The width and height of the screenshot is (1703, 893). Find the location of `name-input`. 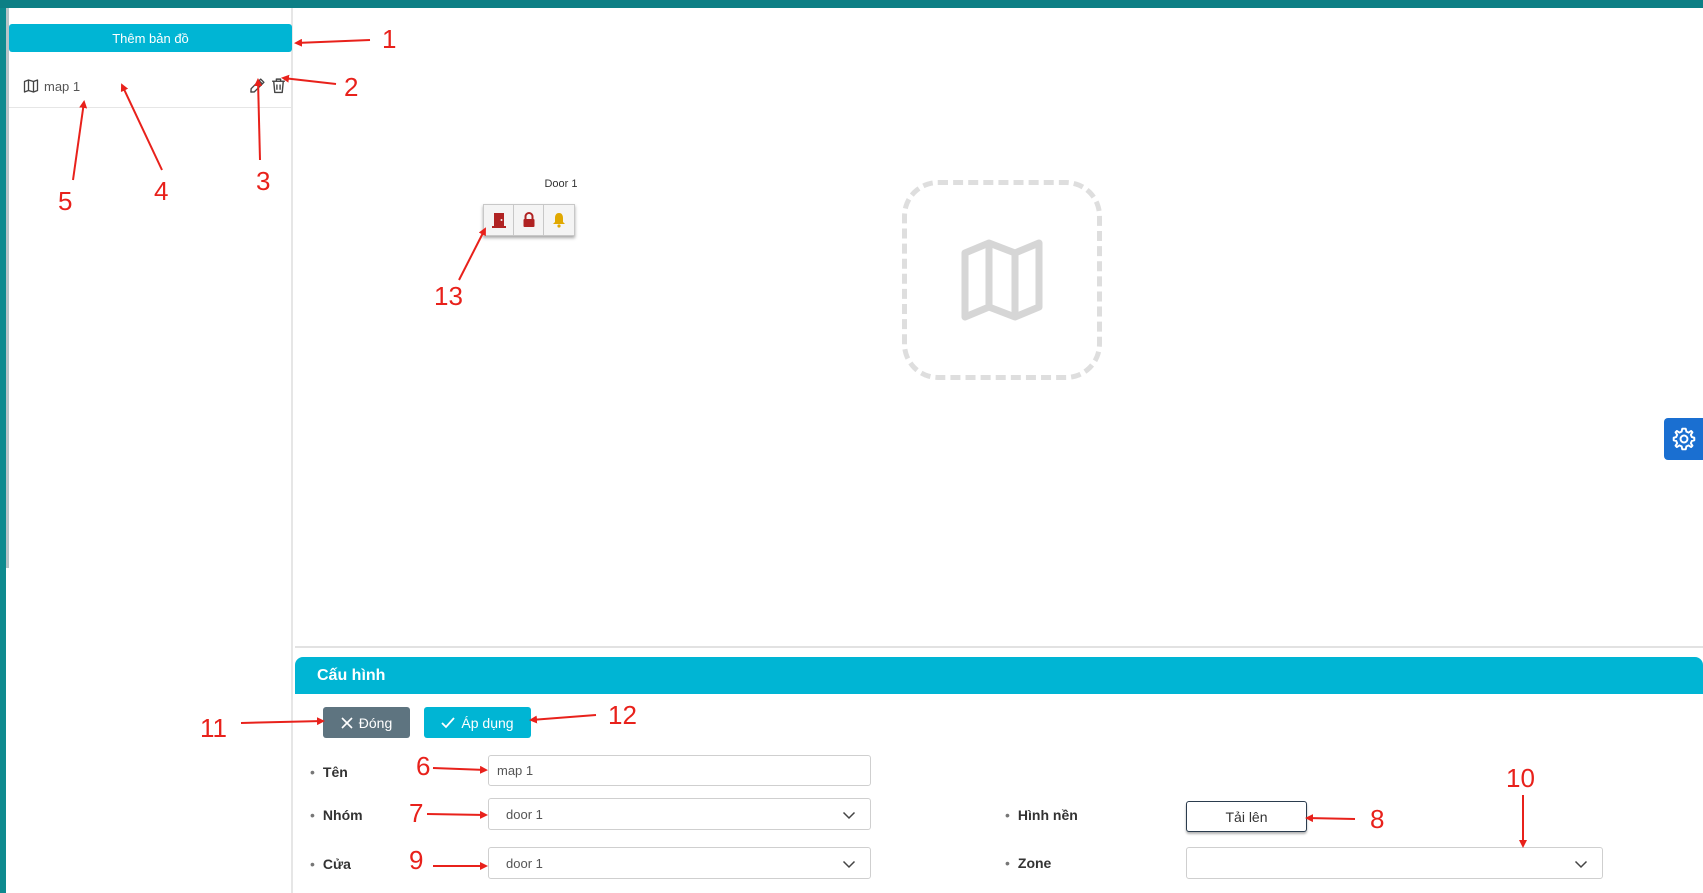

name-input is located at coordinates (679, 770).